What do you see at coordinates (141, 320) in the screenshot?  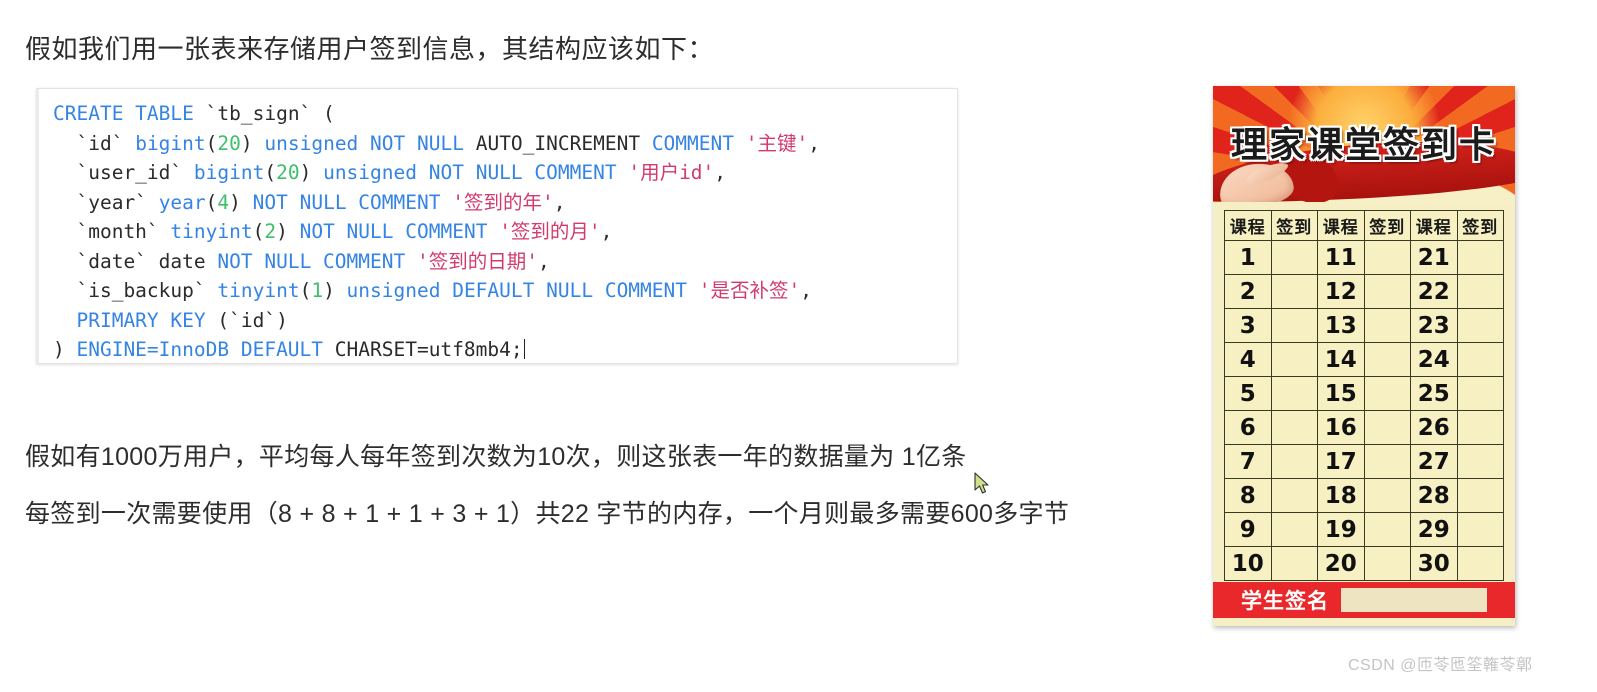 I see `code-token: PRIMARY KEY` at bounding box center [141, 320].